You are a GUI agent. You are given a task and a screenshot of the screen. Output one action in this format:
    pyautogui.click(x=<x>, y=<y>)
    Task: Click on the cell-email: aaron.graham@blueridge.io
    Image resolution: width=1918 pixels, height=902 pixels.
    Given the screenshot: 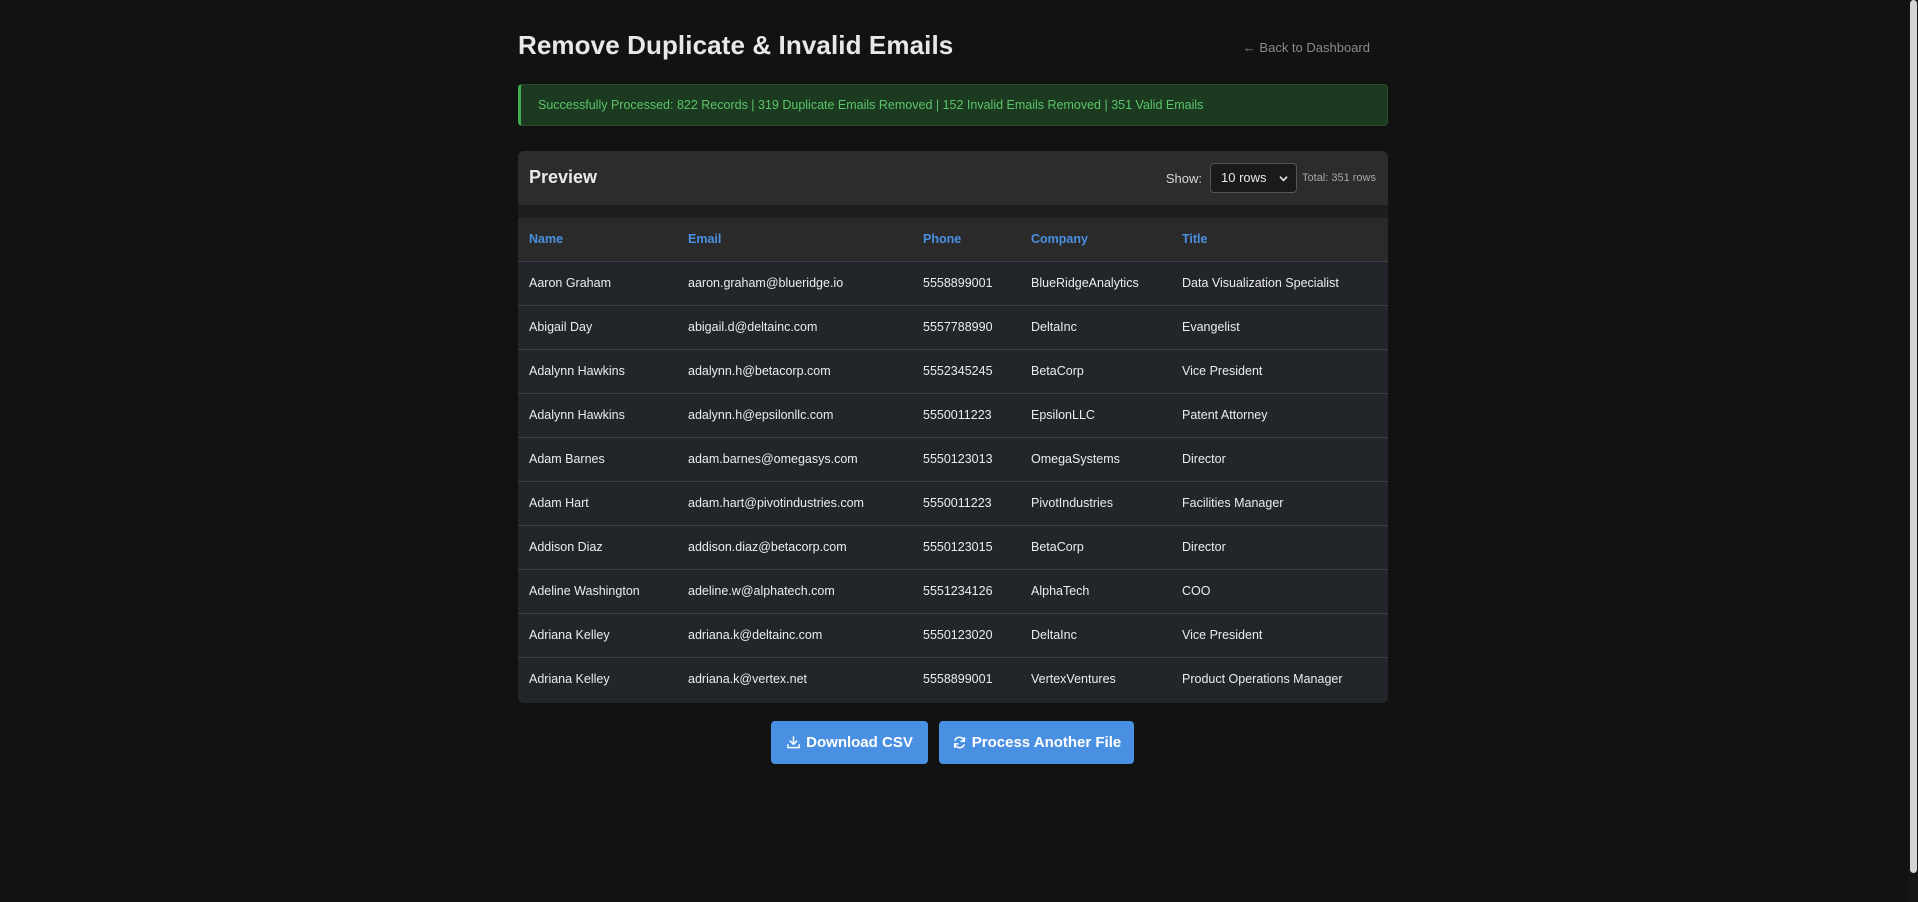 What is the action you would take?
    pyautogui.click(x=794, y=283)
    